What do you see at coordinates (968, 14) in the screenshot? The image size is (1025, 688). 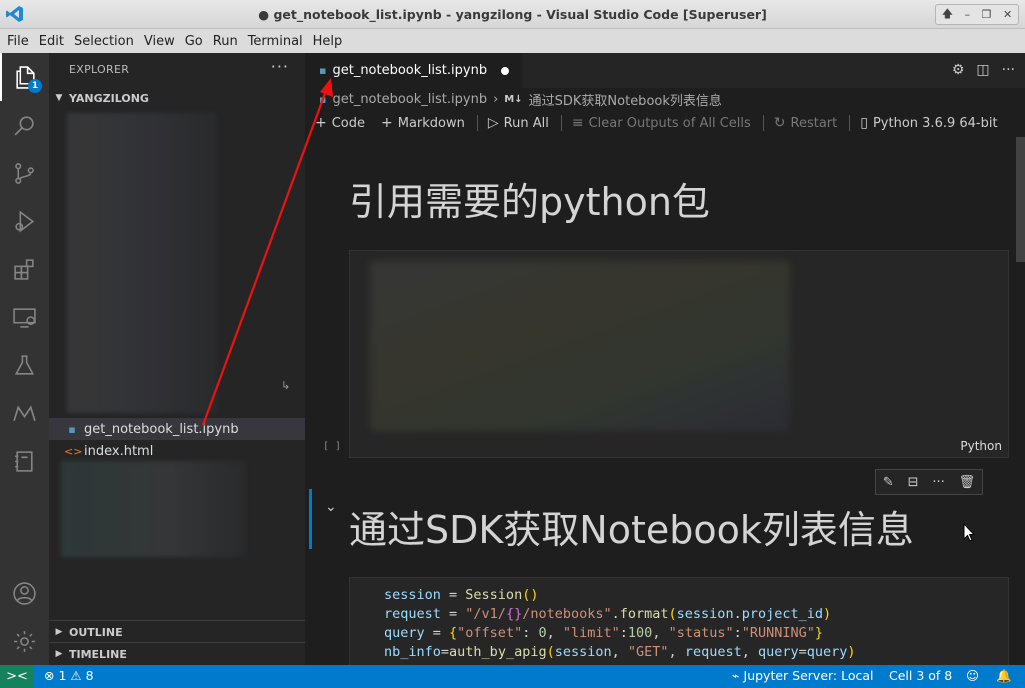 I see `minimize-button: –` at bounding box center [968, 14].